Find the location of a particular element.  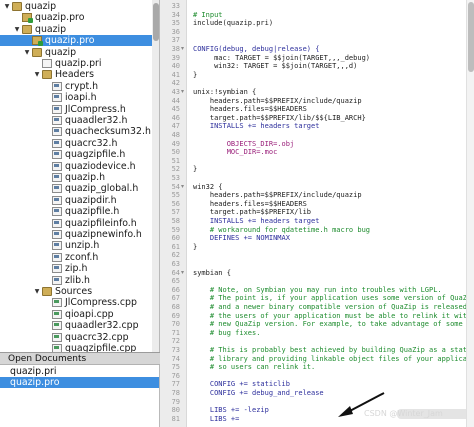

tree-item-label: quagzipfile.cpp is located at coordinates (101, 347).